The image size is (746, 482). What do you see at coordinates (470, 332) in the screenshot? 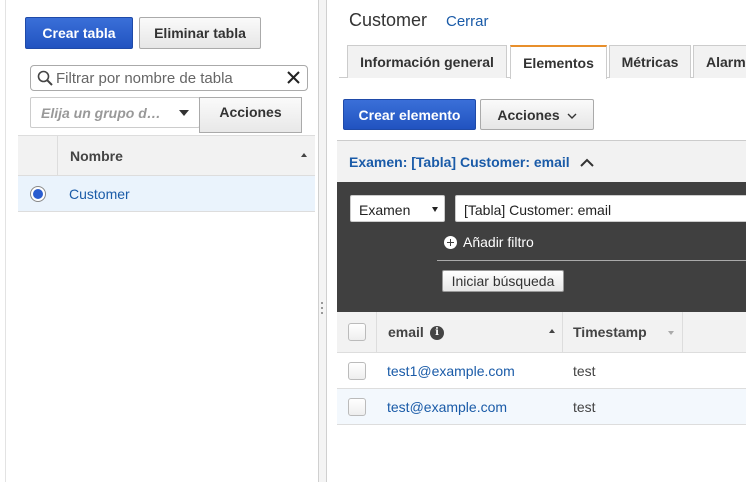
I see `email-column-header: email i` at bounding box center [470, 332].